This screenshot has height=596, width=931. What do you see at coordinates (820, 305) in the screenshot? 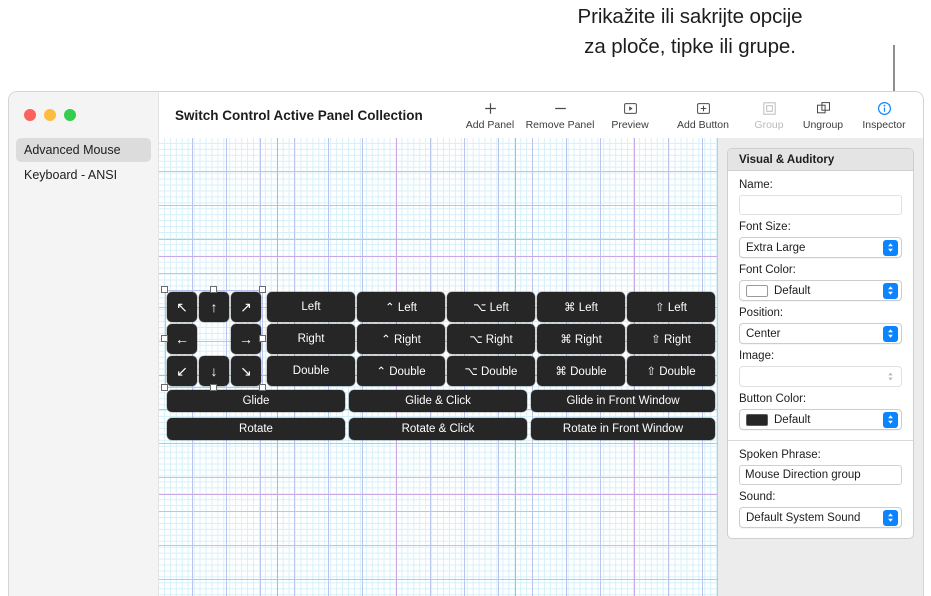
I see `inspector-visual-section: Name: Font Size: Extra Large Font Color:` at bounding box center [820, 305].